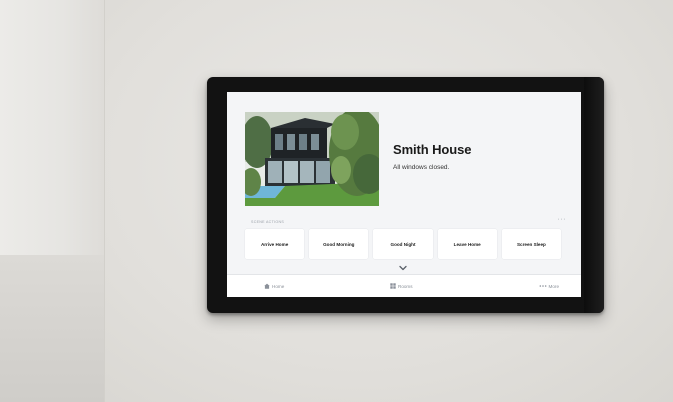 This screenshot has height=402, width=673. I want to click on scene-more-button: ···, so click(562, 219).